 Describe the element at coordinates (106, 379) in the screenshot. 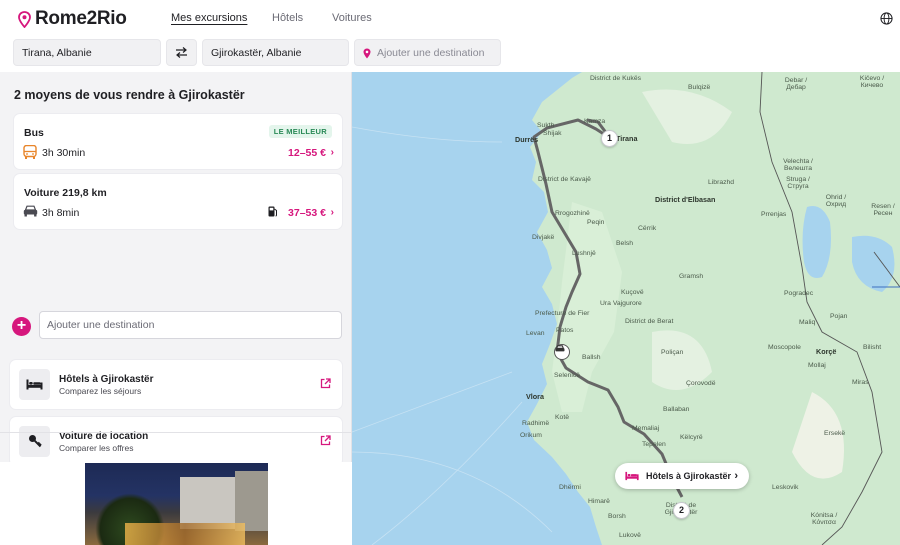

I see `hotels-link-title: Hôtels à Gjirokastër` at that location.